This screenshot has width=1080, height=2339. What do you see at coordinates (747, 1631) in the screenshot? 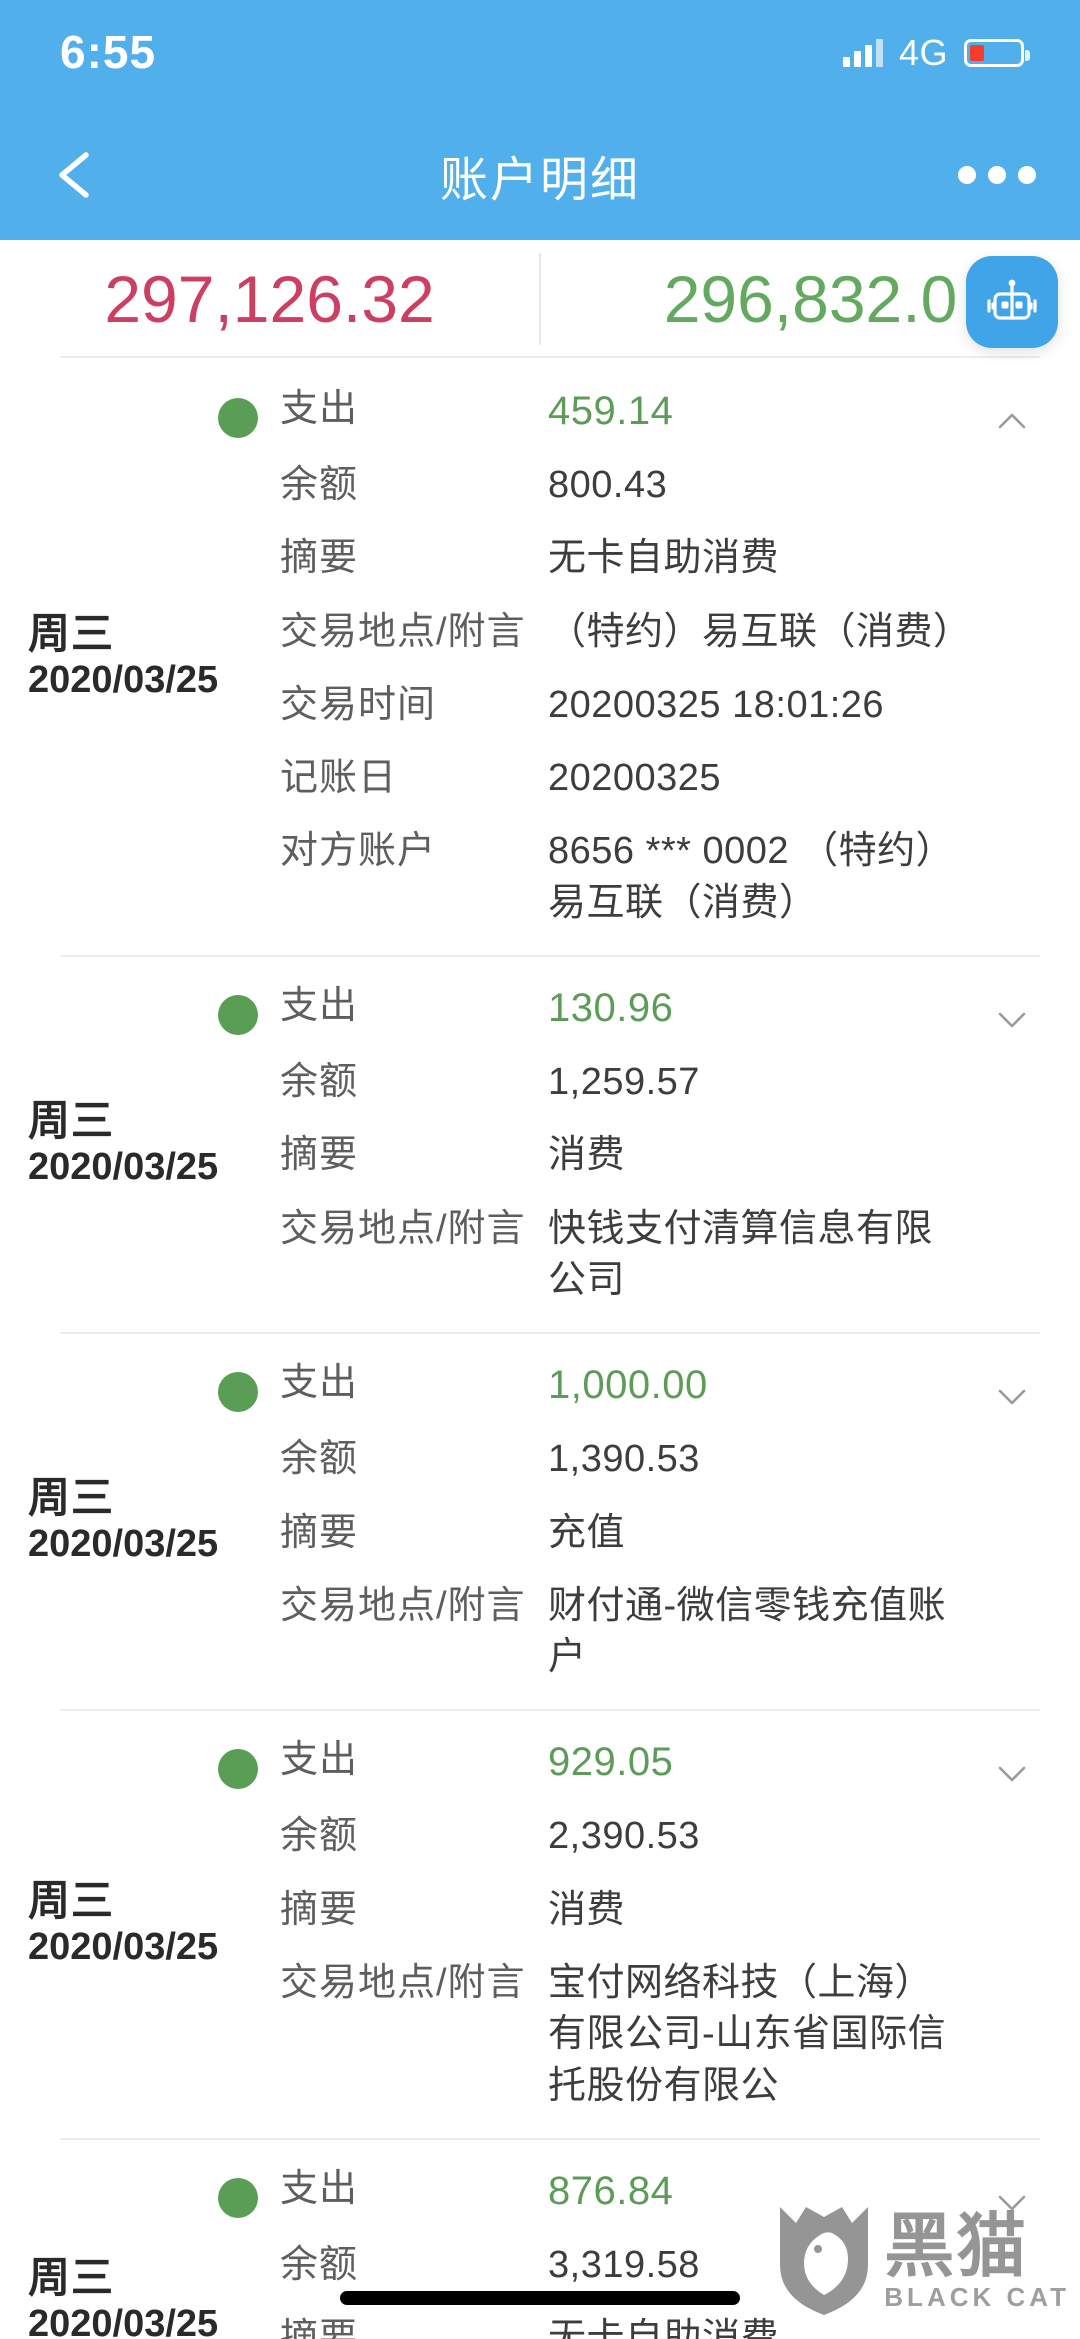
I see `field-value: 财付通-微信零钱充值账户` at bounding box center [747, 1631].